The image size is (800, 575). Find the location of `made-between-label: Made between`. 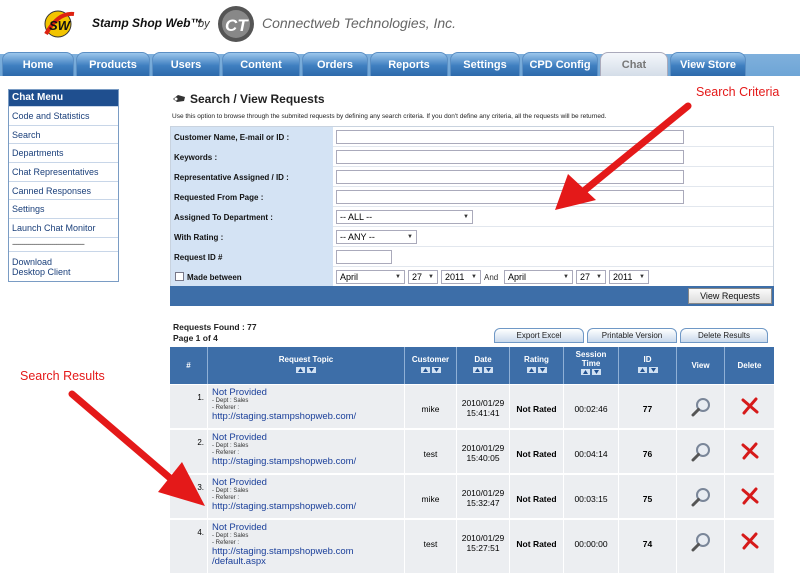

made-between-label: Made between is located at coordinates (252, 277).